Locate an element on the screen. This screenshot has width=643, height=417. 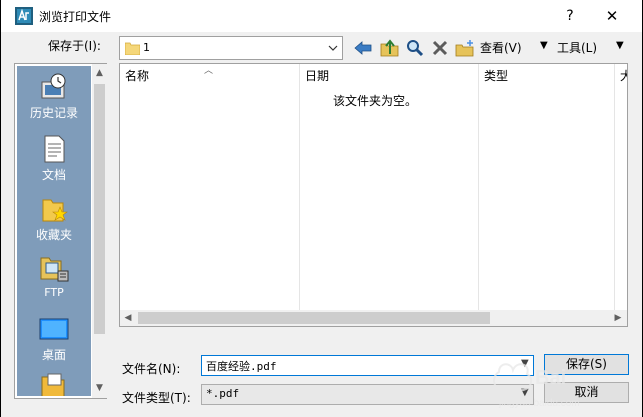
back-button is located at coordinates (363, 48).